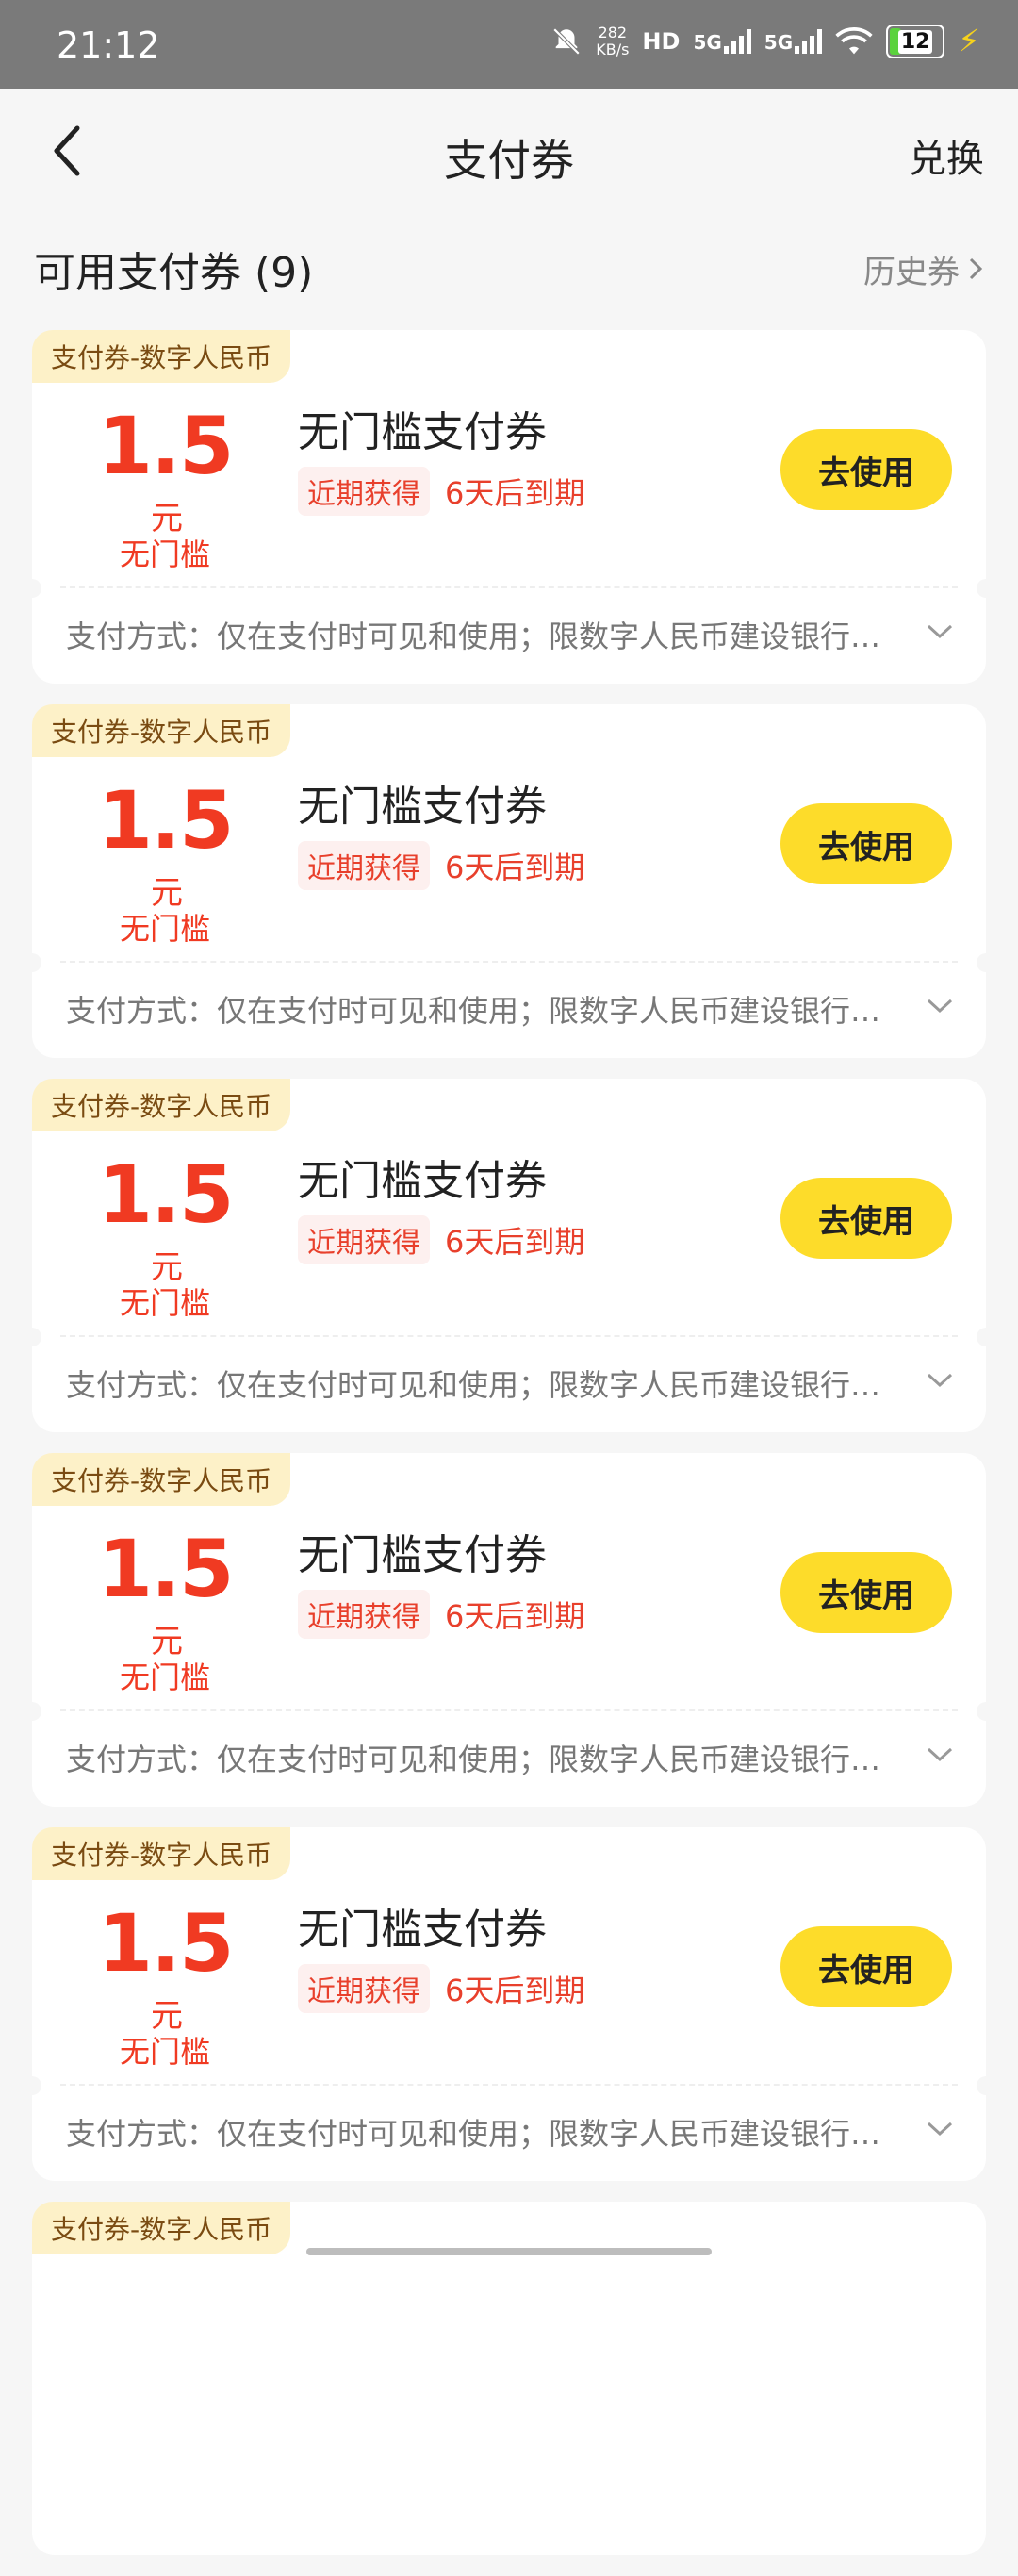 This screenshot has width=1018, height=2576. I want to click on home-indicator, so click(509, 2251).